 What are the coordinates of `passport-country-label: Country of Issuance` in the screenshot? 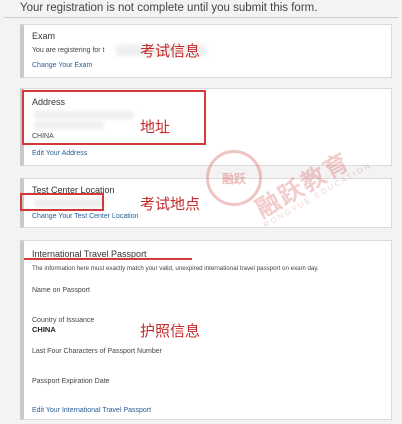 It's located at (63, 320).